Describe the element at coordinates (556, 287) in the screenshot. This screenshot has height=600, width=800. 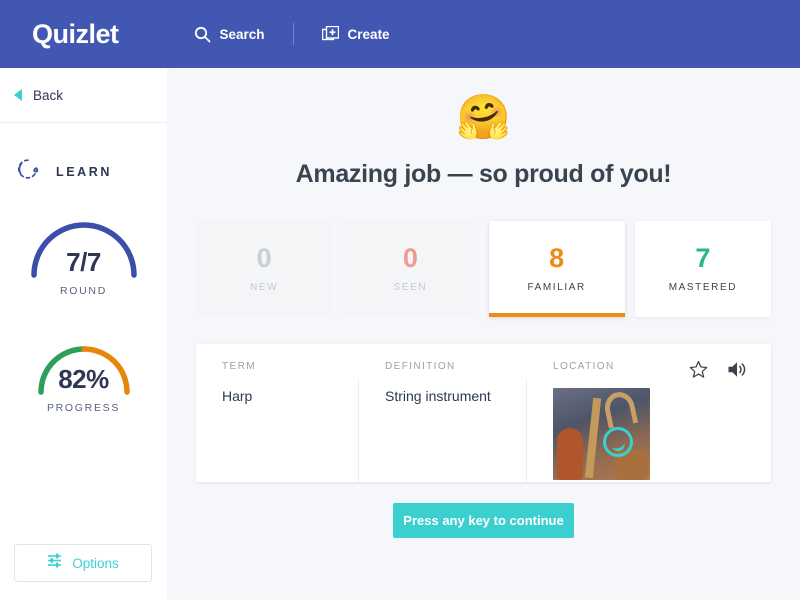
I see `stat-label-familiar: FAMILIAR` at that location.